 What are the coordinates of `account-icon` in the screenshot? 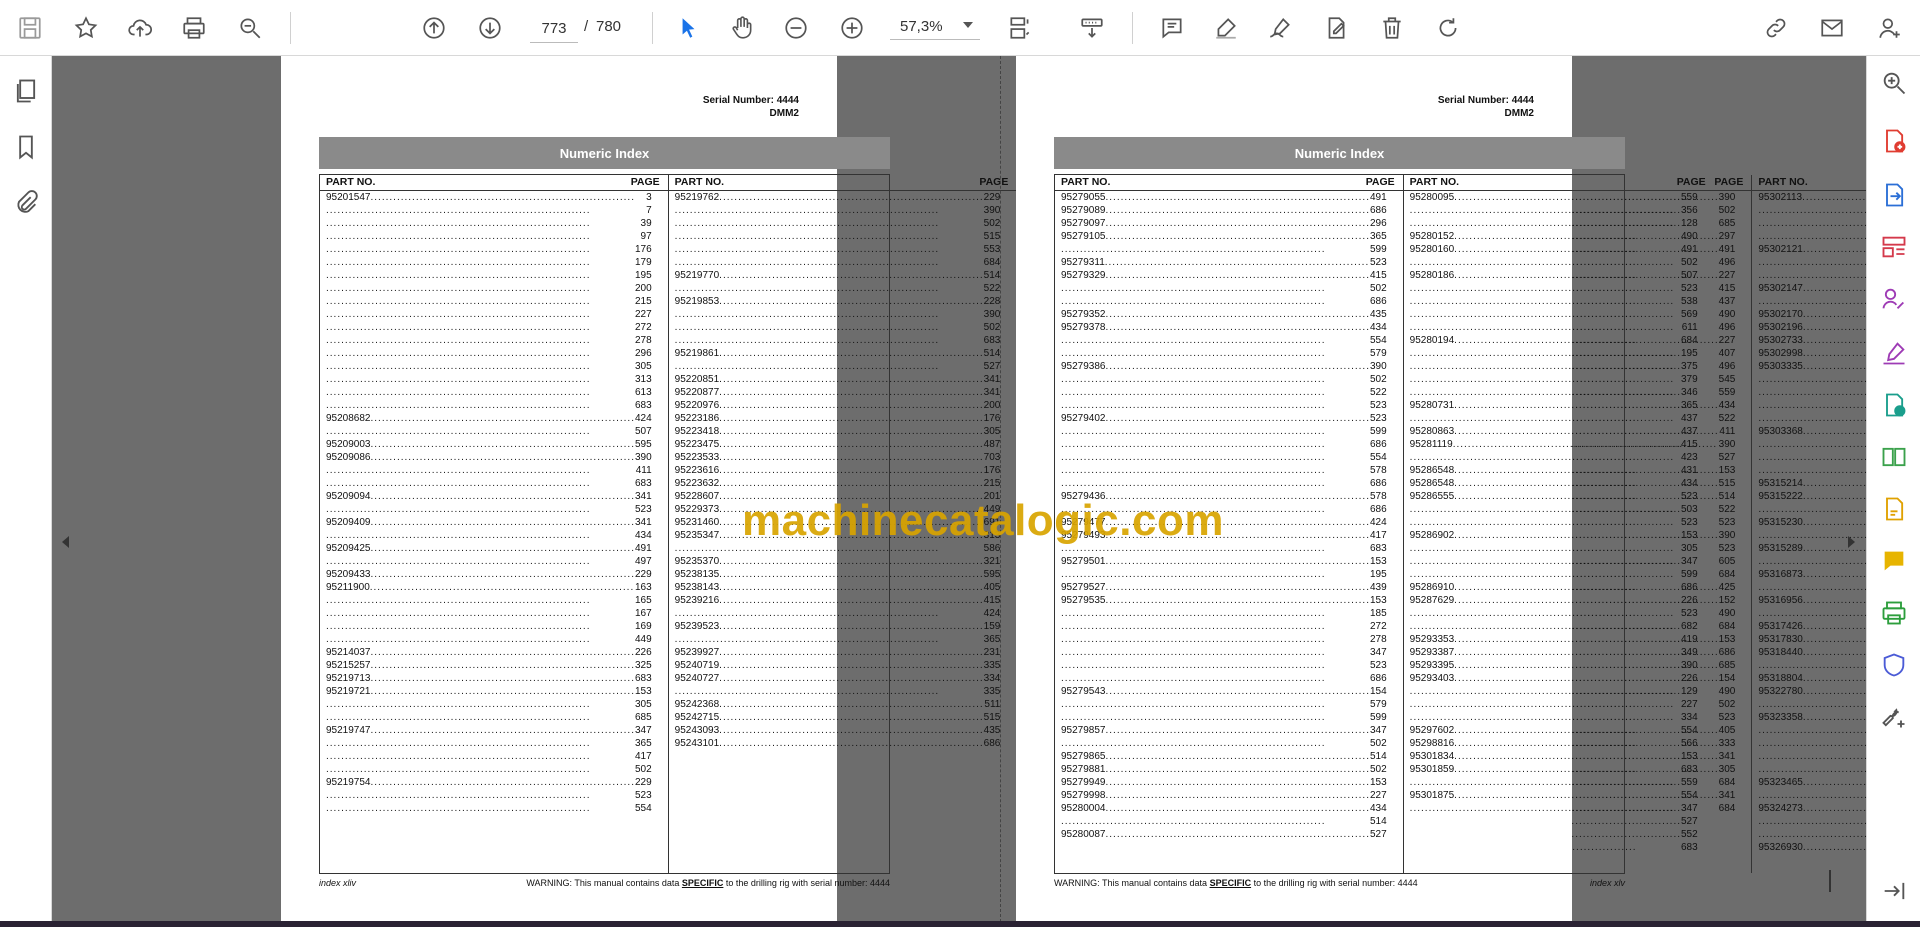 It's located at (1890, 28).